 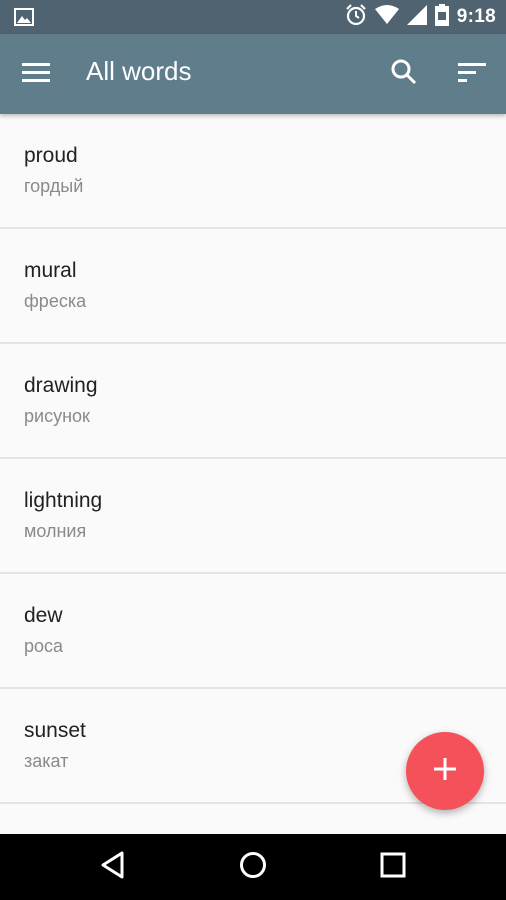 I want to click on status-time: 9:18, so click(x=476, y=16).